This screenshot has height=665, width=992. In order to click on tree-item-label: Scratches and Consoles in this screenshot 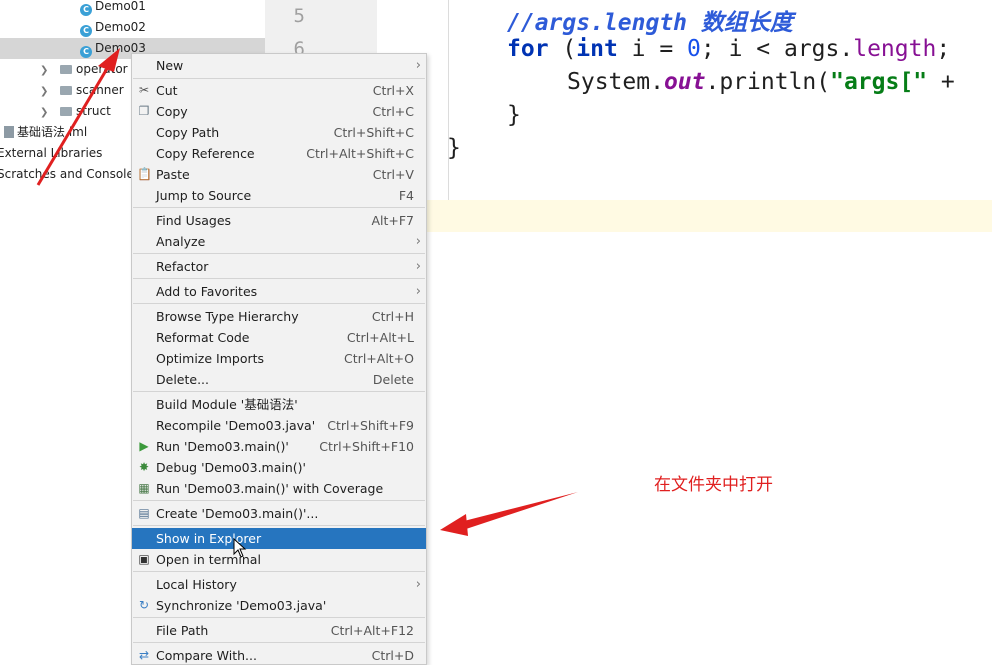, I will do `click(70, 174)`.